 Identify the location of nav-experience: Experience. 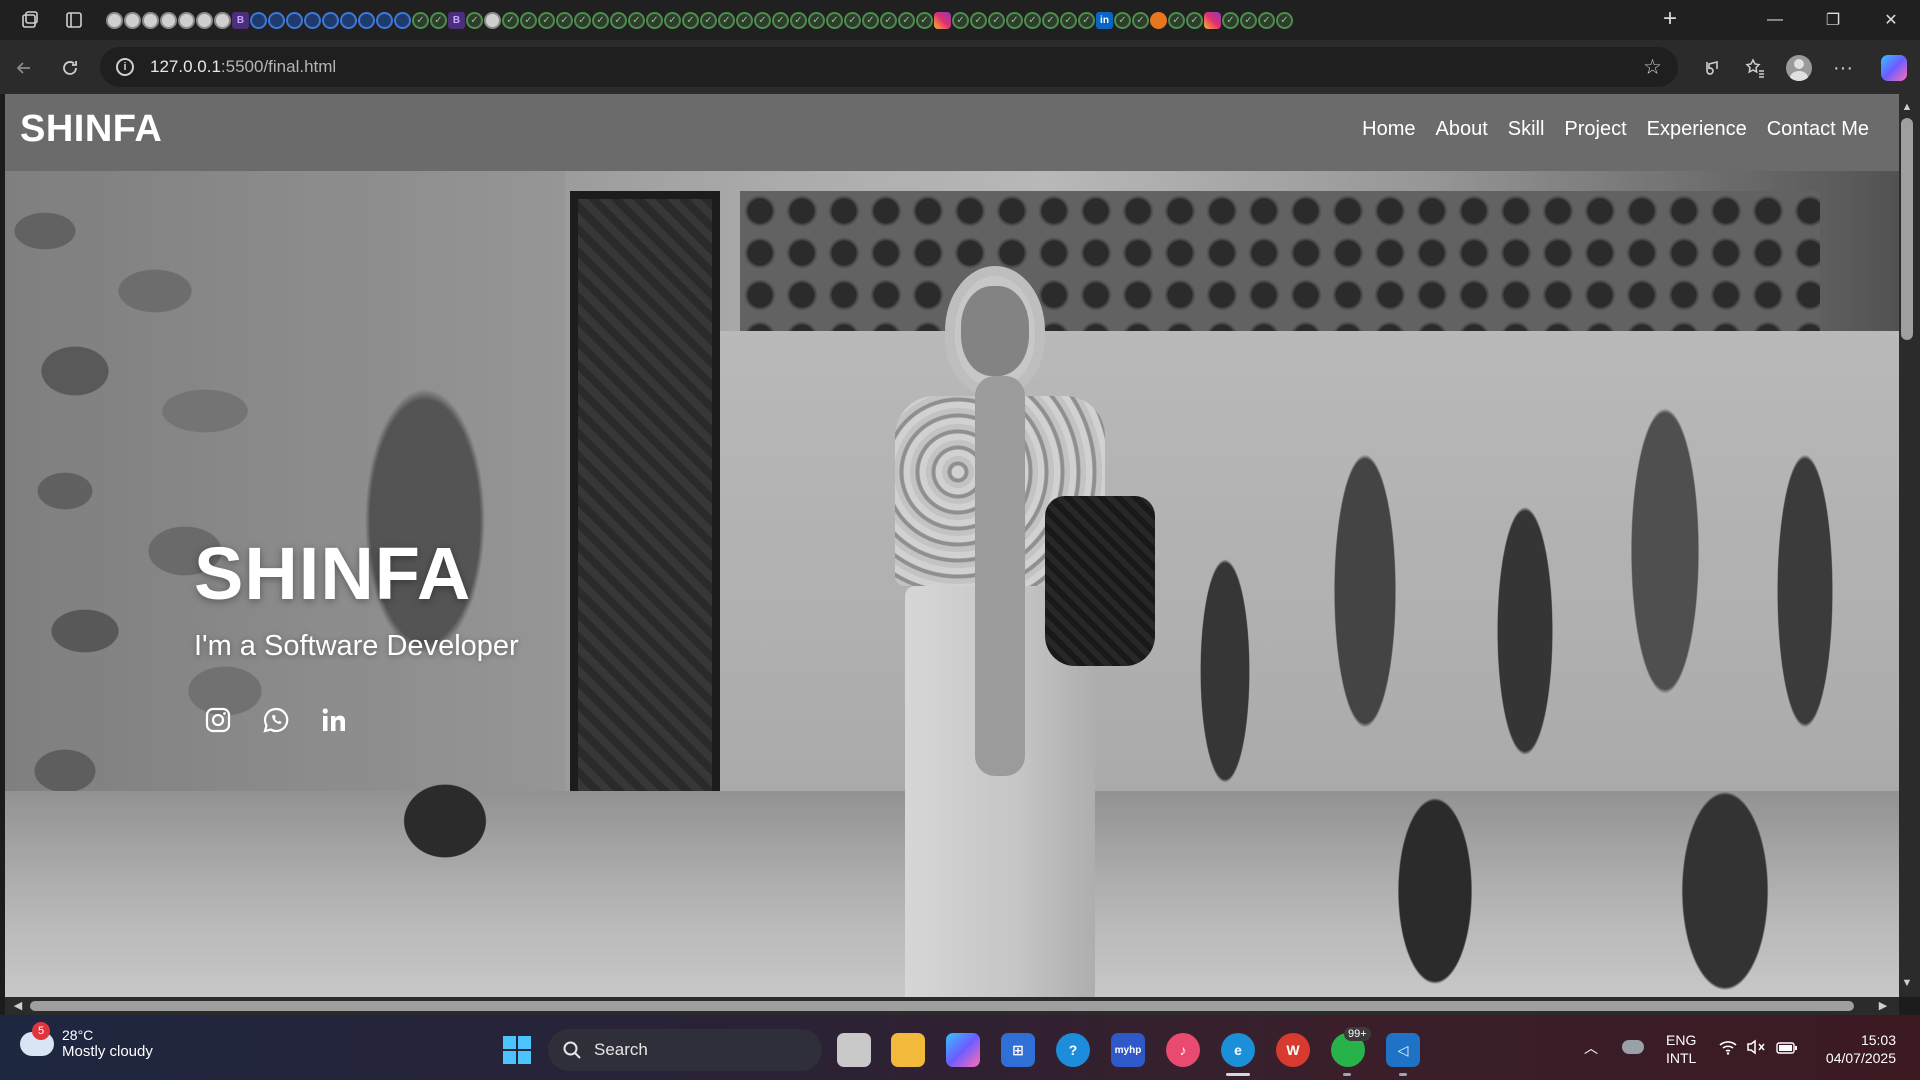
(1697, 129).